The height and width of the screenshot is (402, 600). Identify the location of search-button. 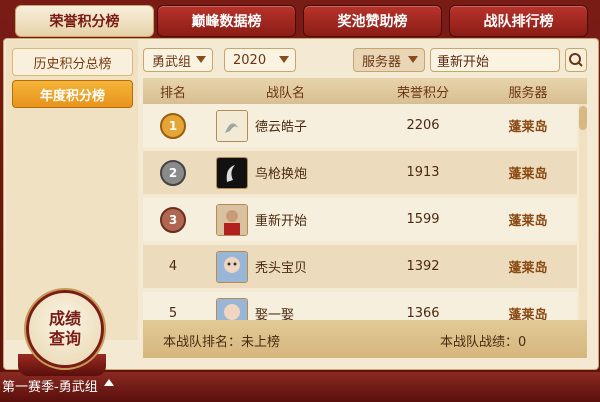
(576, 60).